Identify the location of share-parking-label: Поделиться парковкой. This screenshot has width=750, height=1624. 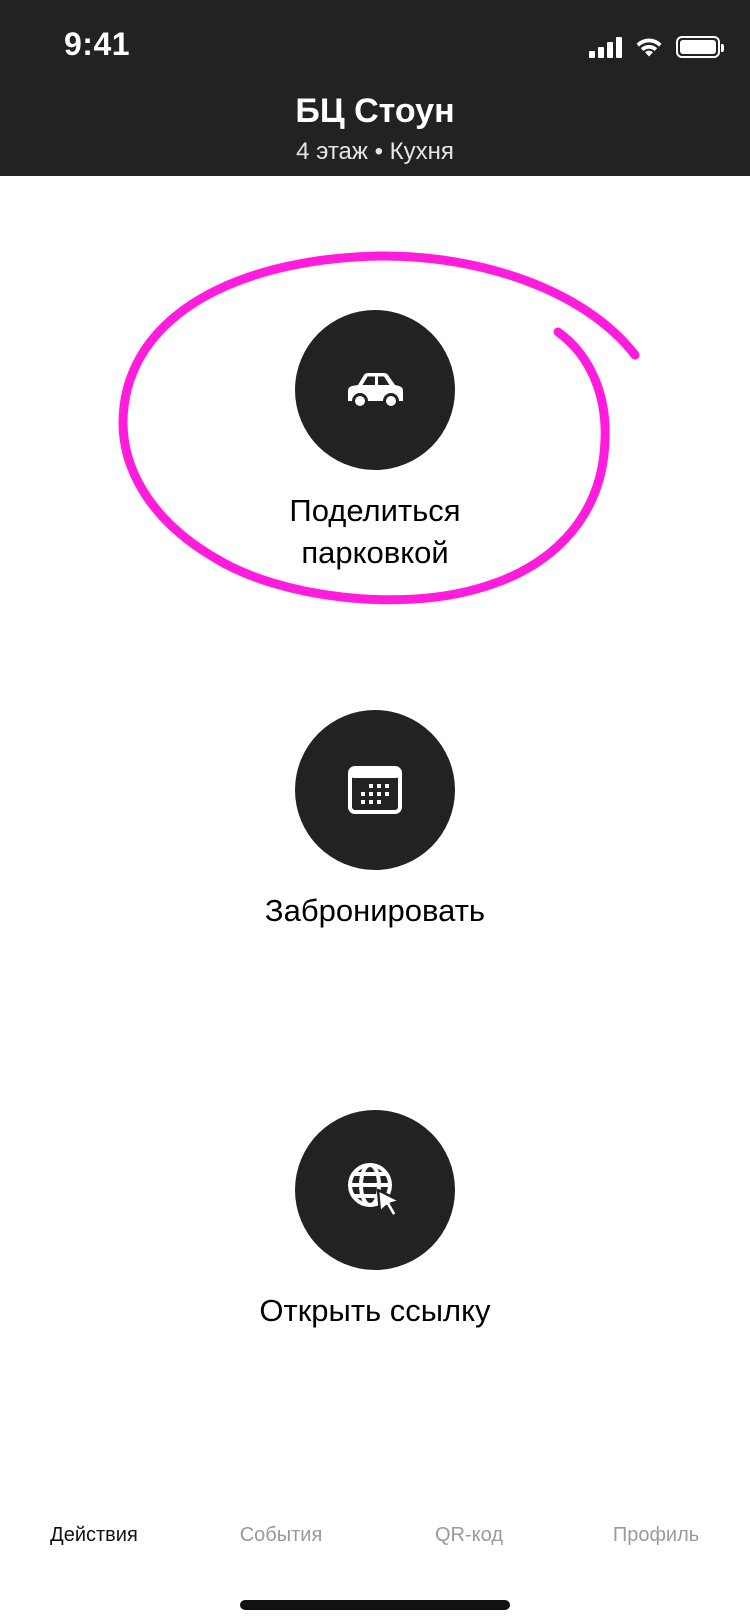
(375, 531).